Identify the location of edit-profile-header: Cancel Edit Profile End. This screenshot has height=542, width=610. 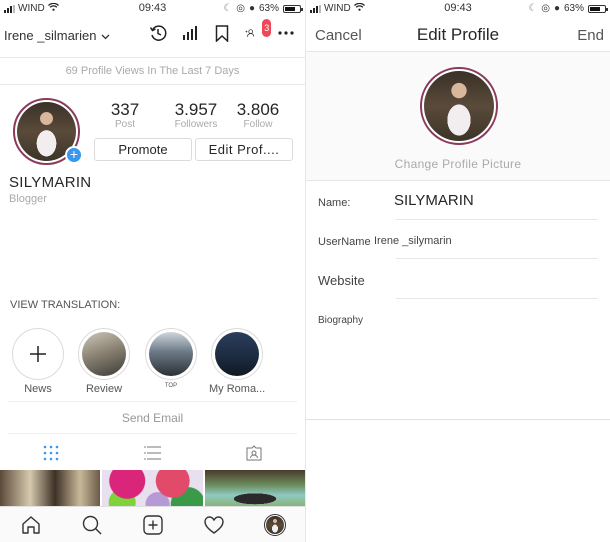
(458, 36).